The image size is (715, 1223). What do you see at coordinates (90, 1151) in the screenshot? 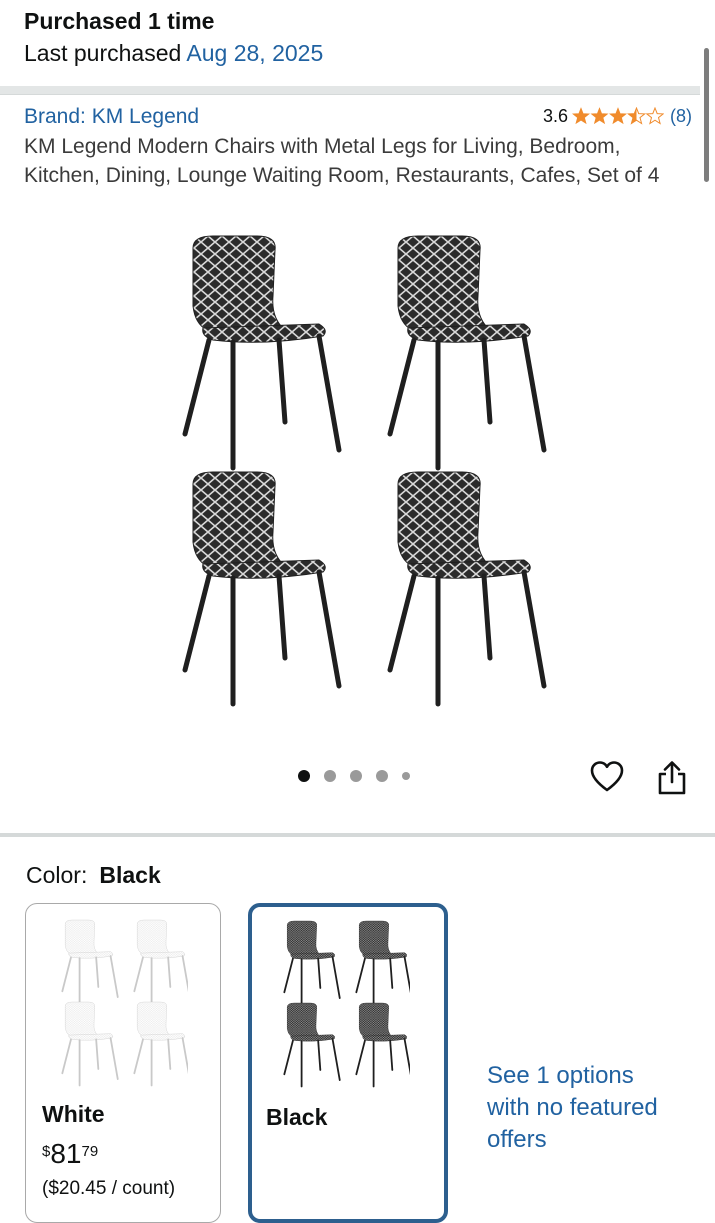
I see `price-fraction: 79` at bounding box center [90, 1151].